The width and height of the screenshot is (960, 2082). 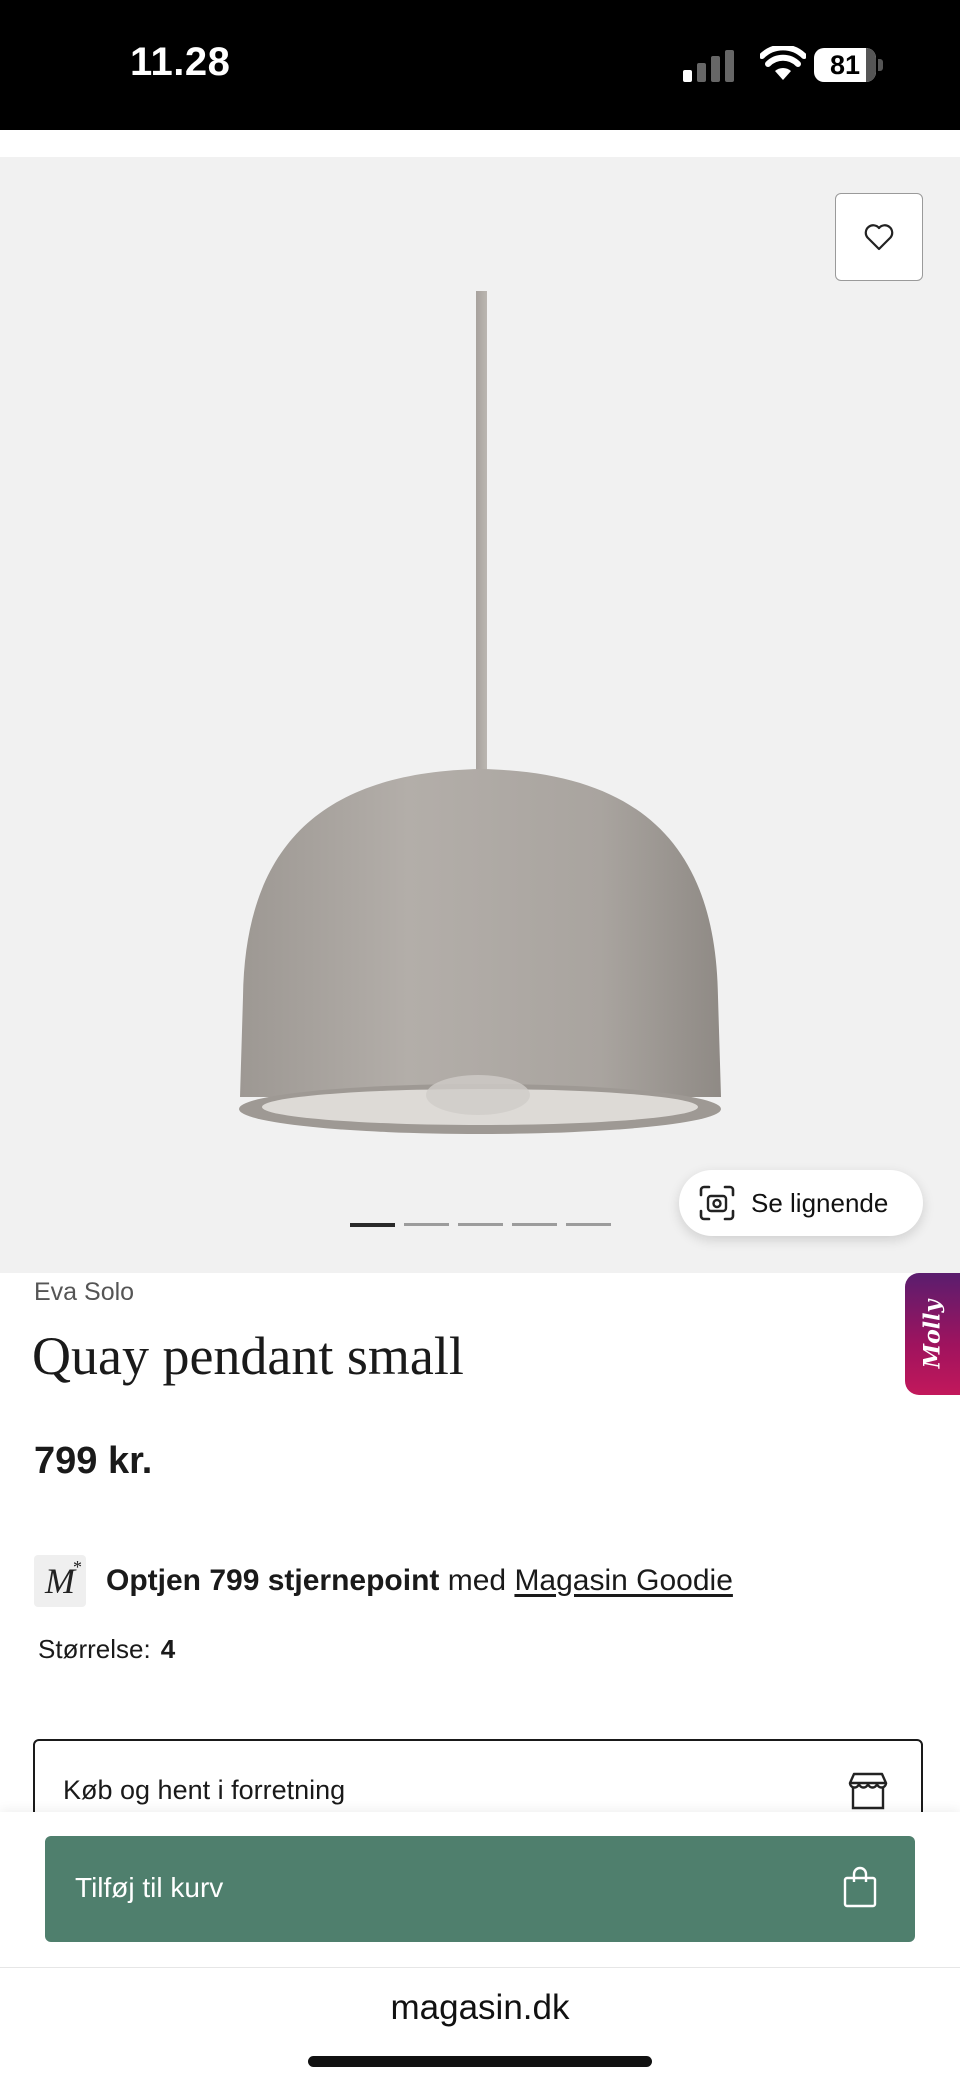 What do you see at coordinates (783, 63) in the screenshot?
I see `wifi-icon` at bounding box center [783, 63].